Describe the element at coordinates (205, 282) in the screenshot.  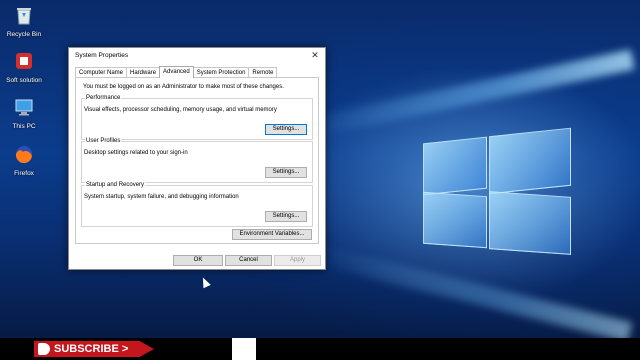
I see `mouse-cursor` at that location.